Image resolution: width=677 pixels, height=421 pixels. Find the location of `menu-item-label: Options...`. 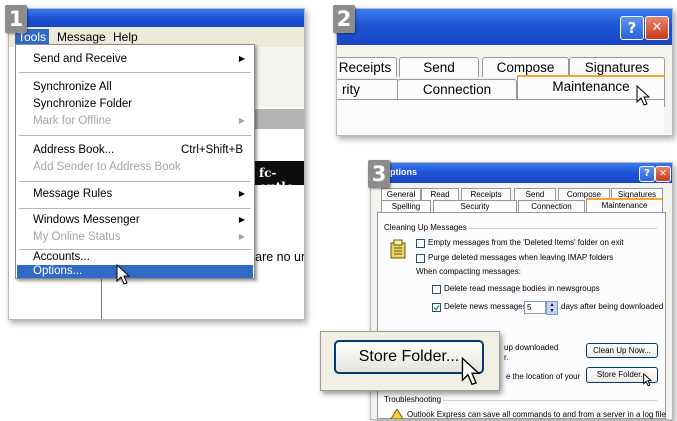

menu-item-label: Options... is located at coordinates (58, 271).